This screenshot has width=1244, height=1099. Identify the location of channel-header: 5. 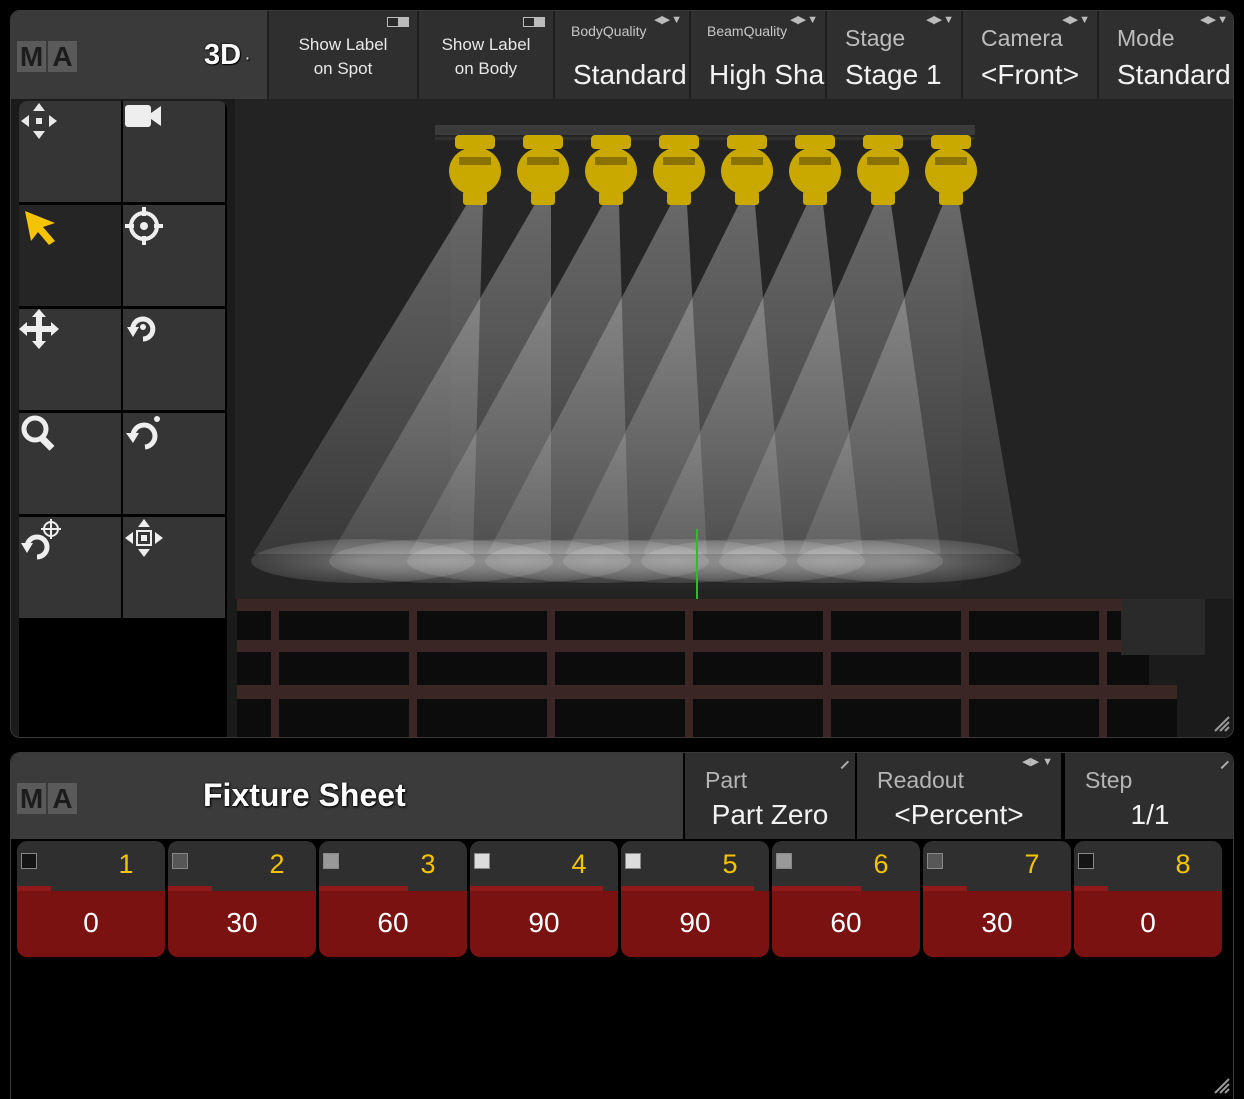
(695, 866).